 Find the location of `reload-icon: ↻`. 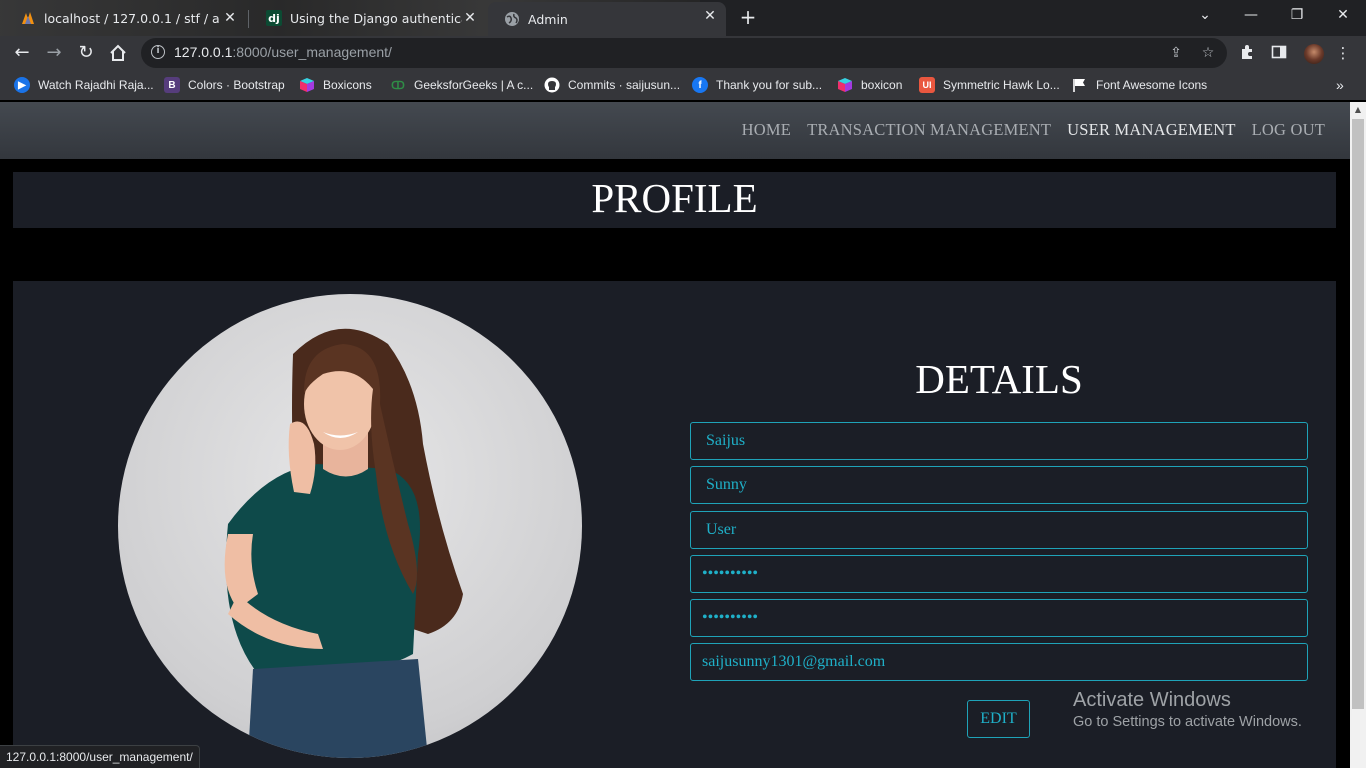

reload-icon: ↻ is located at coordinates (86, 53).